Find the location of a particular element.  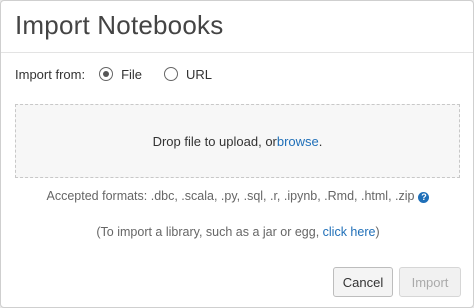

radio-option-url: URL is located at coordinates (188, 74).